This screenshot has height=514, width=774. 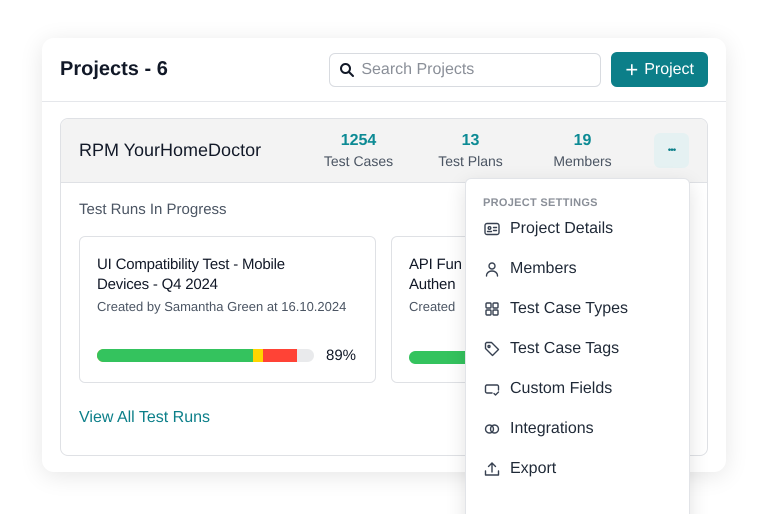 I want to click on run-creator: Created by Samantha Green at 16.10.2024, so click(x=221, y=306).